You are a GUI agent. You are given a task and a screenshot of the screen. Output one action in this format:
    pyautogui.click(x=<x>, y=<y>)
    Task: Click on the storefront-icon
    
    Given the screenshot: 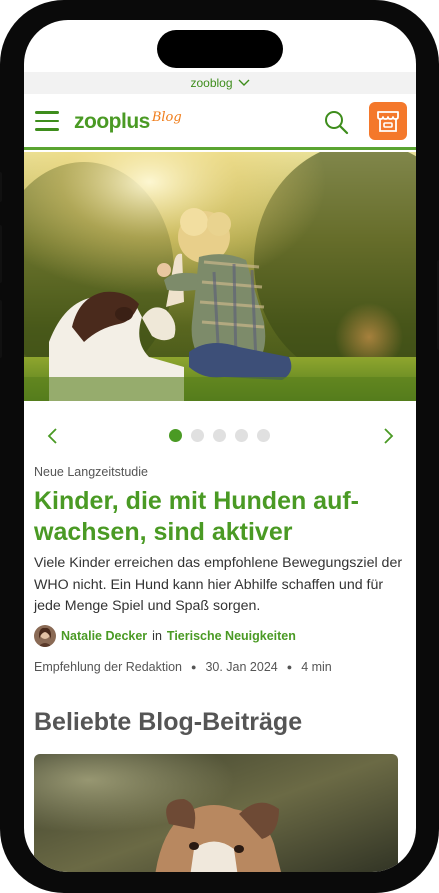 What is the action you would take?
    pyautogui.click(x=388, y=121)
    